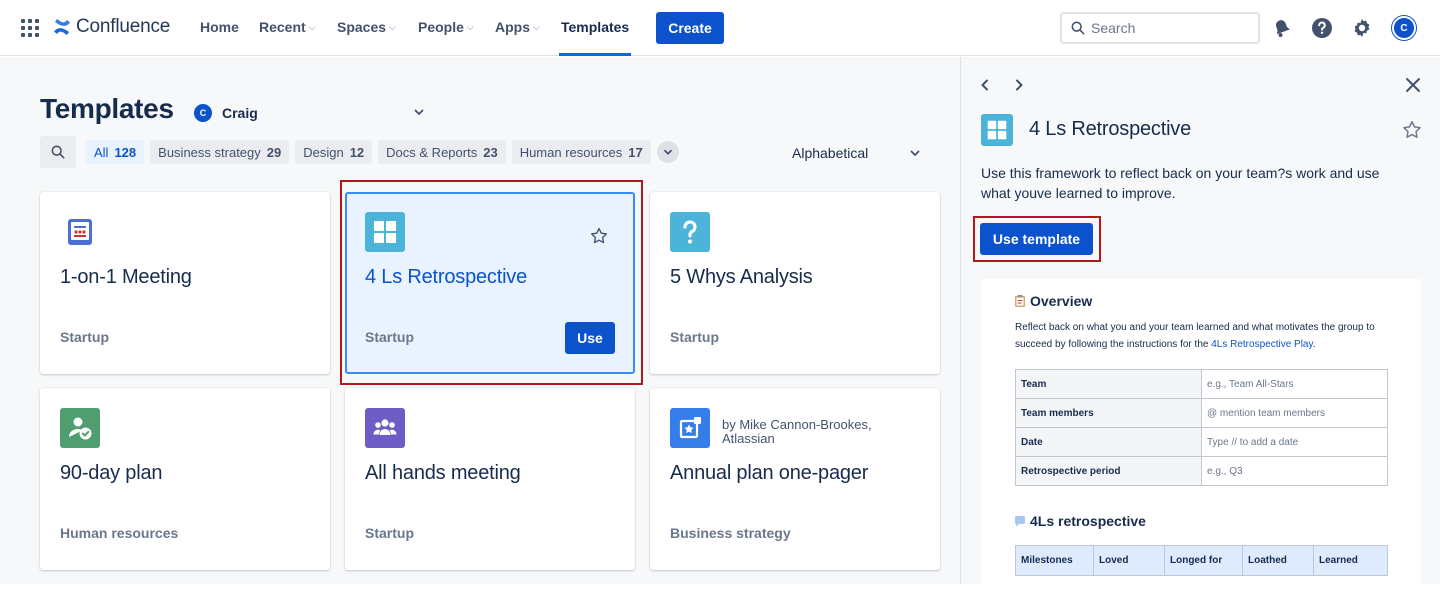 The width and height of the screenshot is (1440, 589). What do you see at coordinates (1278, 560) in the screenshot?
I see `table-header: Loathed` at bounding box center [1278, 560].